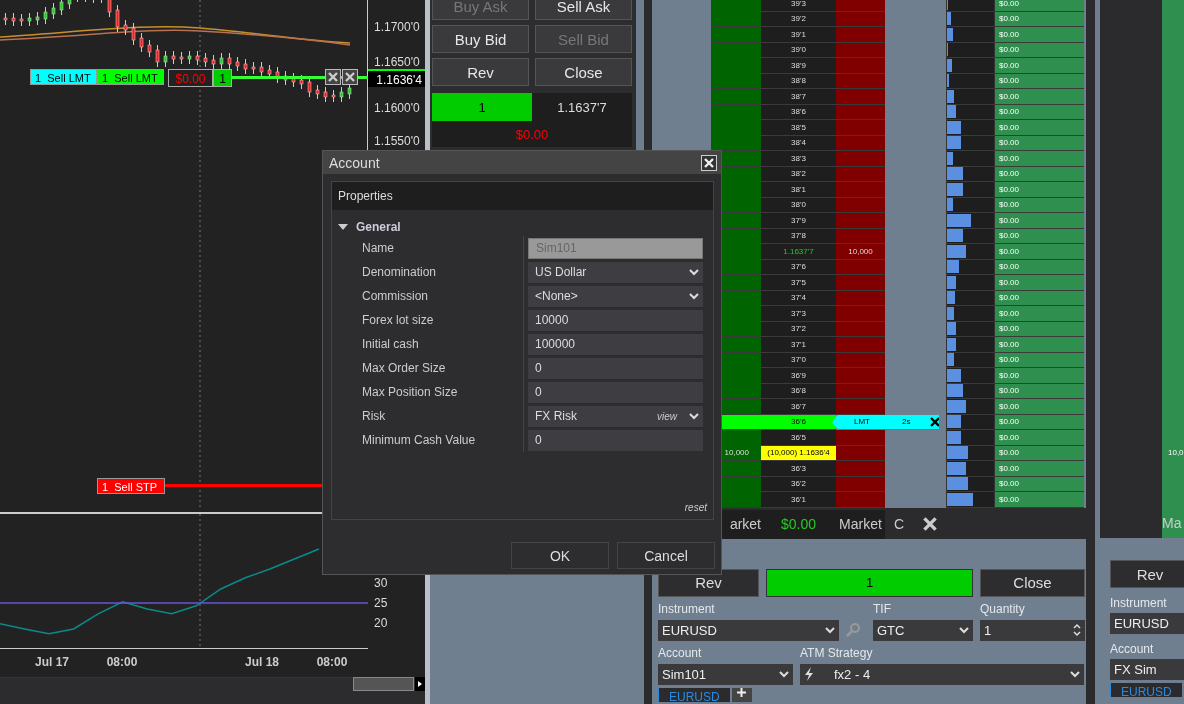 Image resolution: width=1184 pixels, height=704 pixels. What do you see at coordinates (389, 684) in the screenshot?
I see `scrollbar-thumb` at bounding box center [389, 684].